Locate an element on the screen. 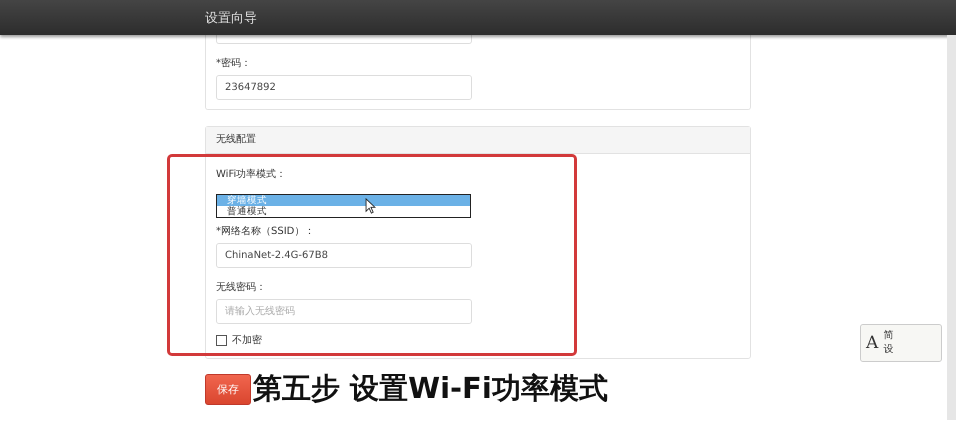 This screenshot has width=956, height=428. section-header: 无线配置 is located at coordinates (478, 140).